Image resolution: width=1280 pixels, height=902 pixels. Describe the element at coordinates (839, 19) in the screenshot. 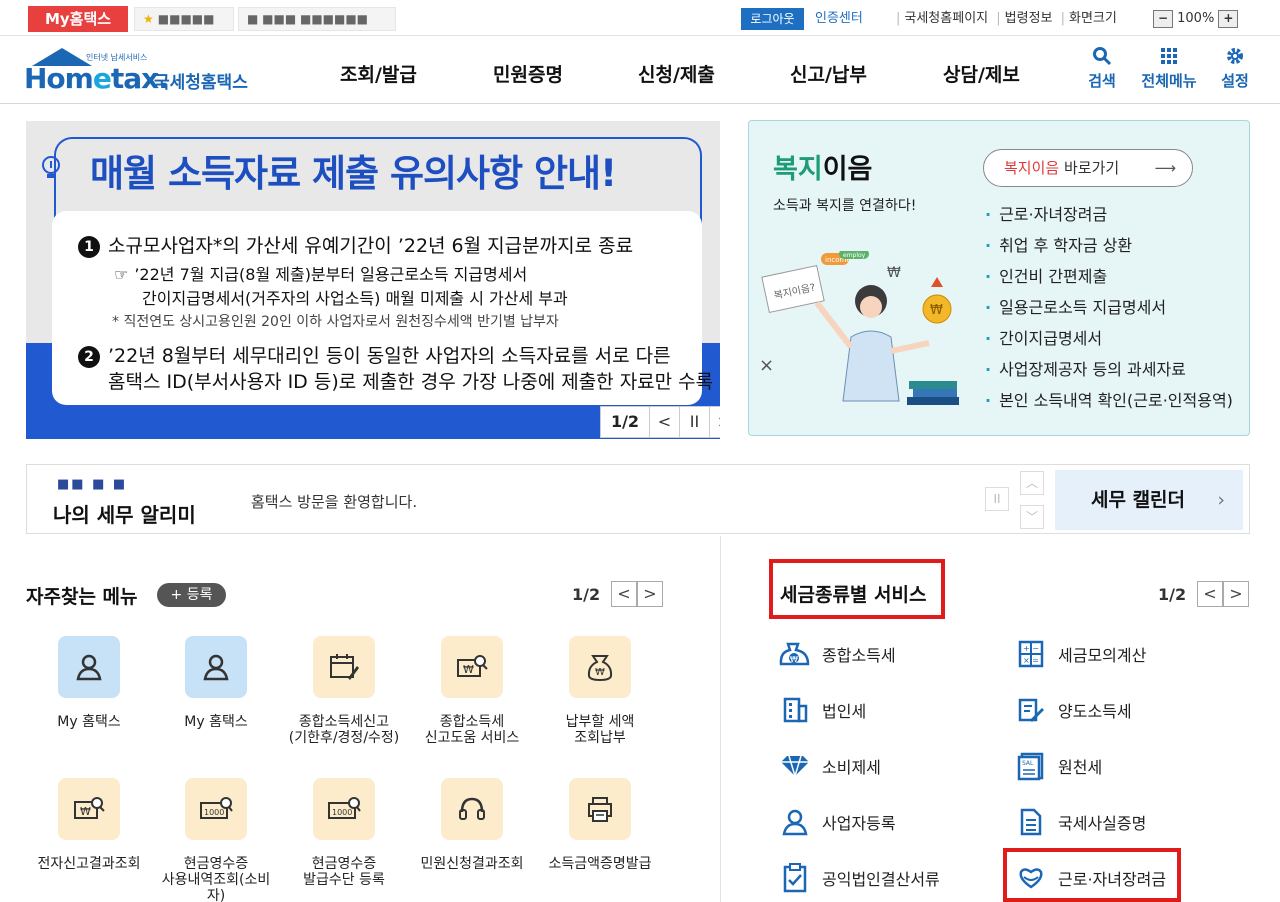

I see `cert-center-link: 인증센터` at that location.